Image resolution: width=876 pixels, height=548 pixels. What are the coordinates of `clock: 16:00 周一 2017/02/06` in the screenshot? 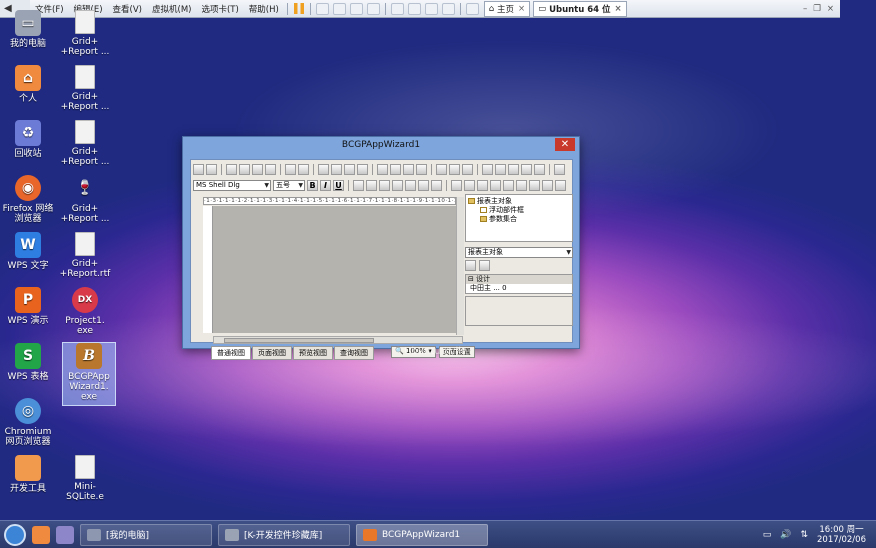 It's located at (841, 535).